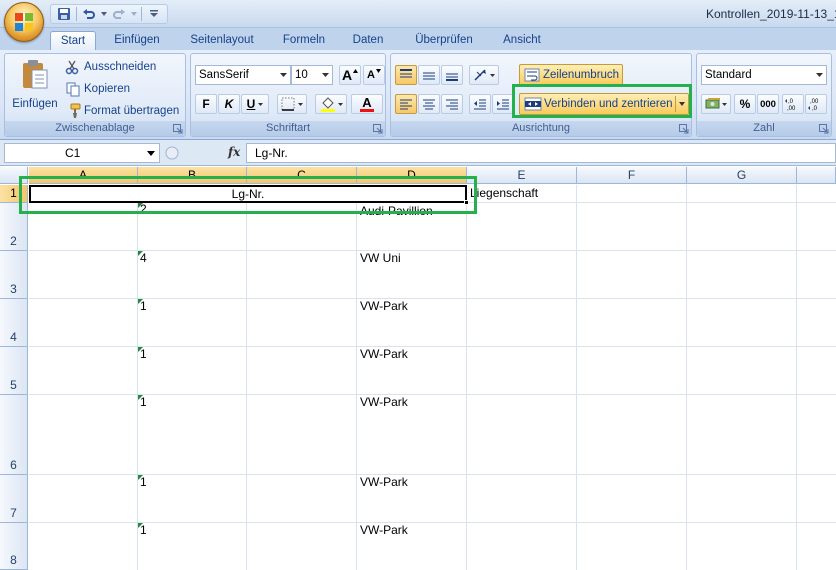 The image size is (836, 570). I want to click on row-header-6: 6, so click(14, 435).